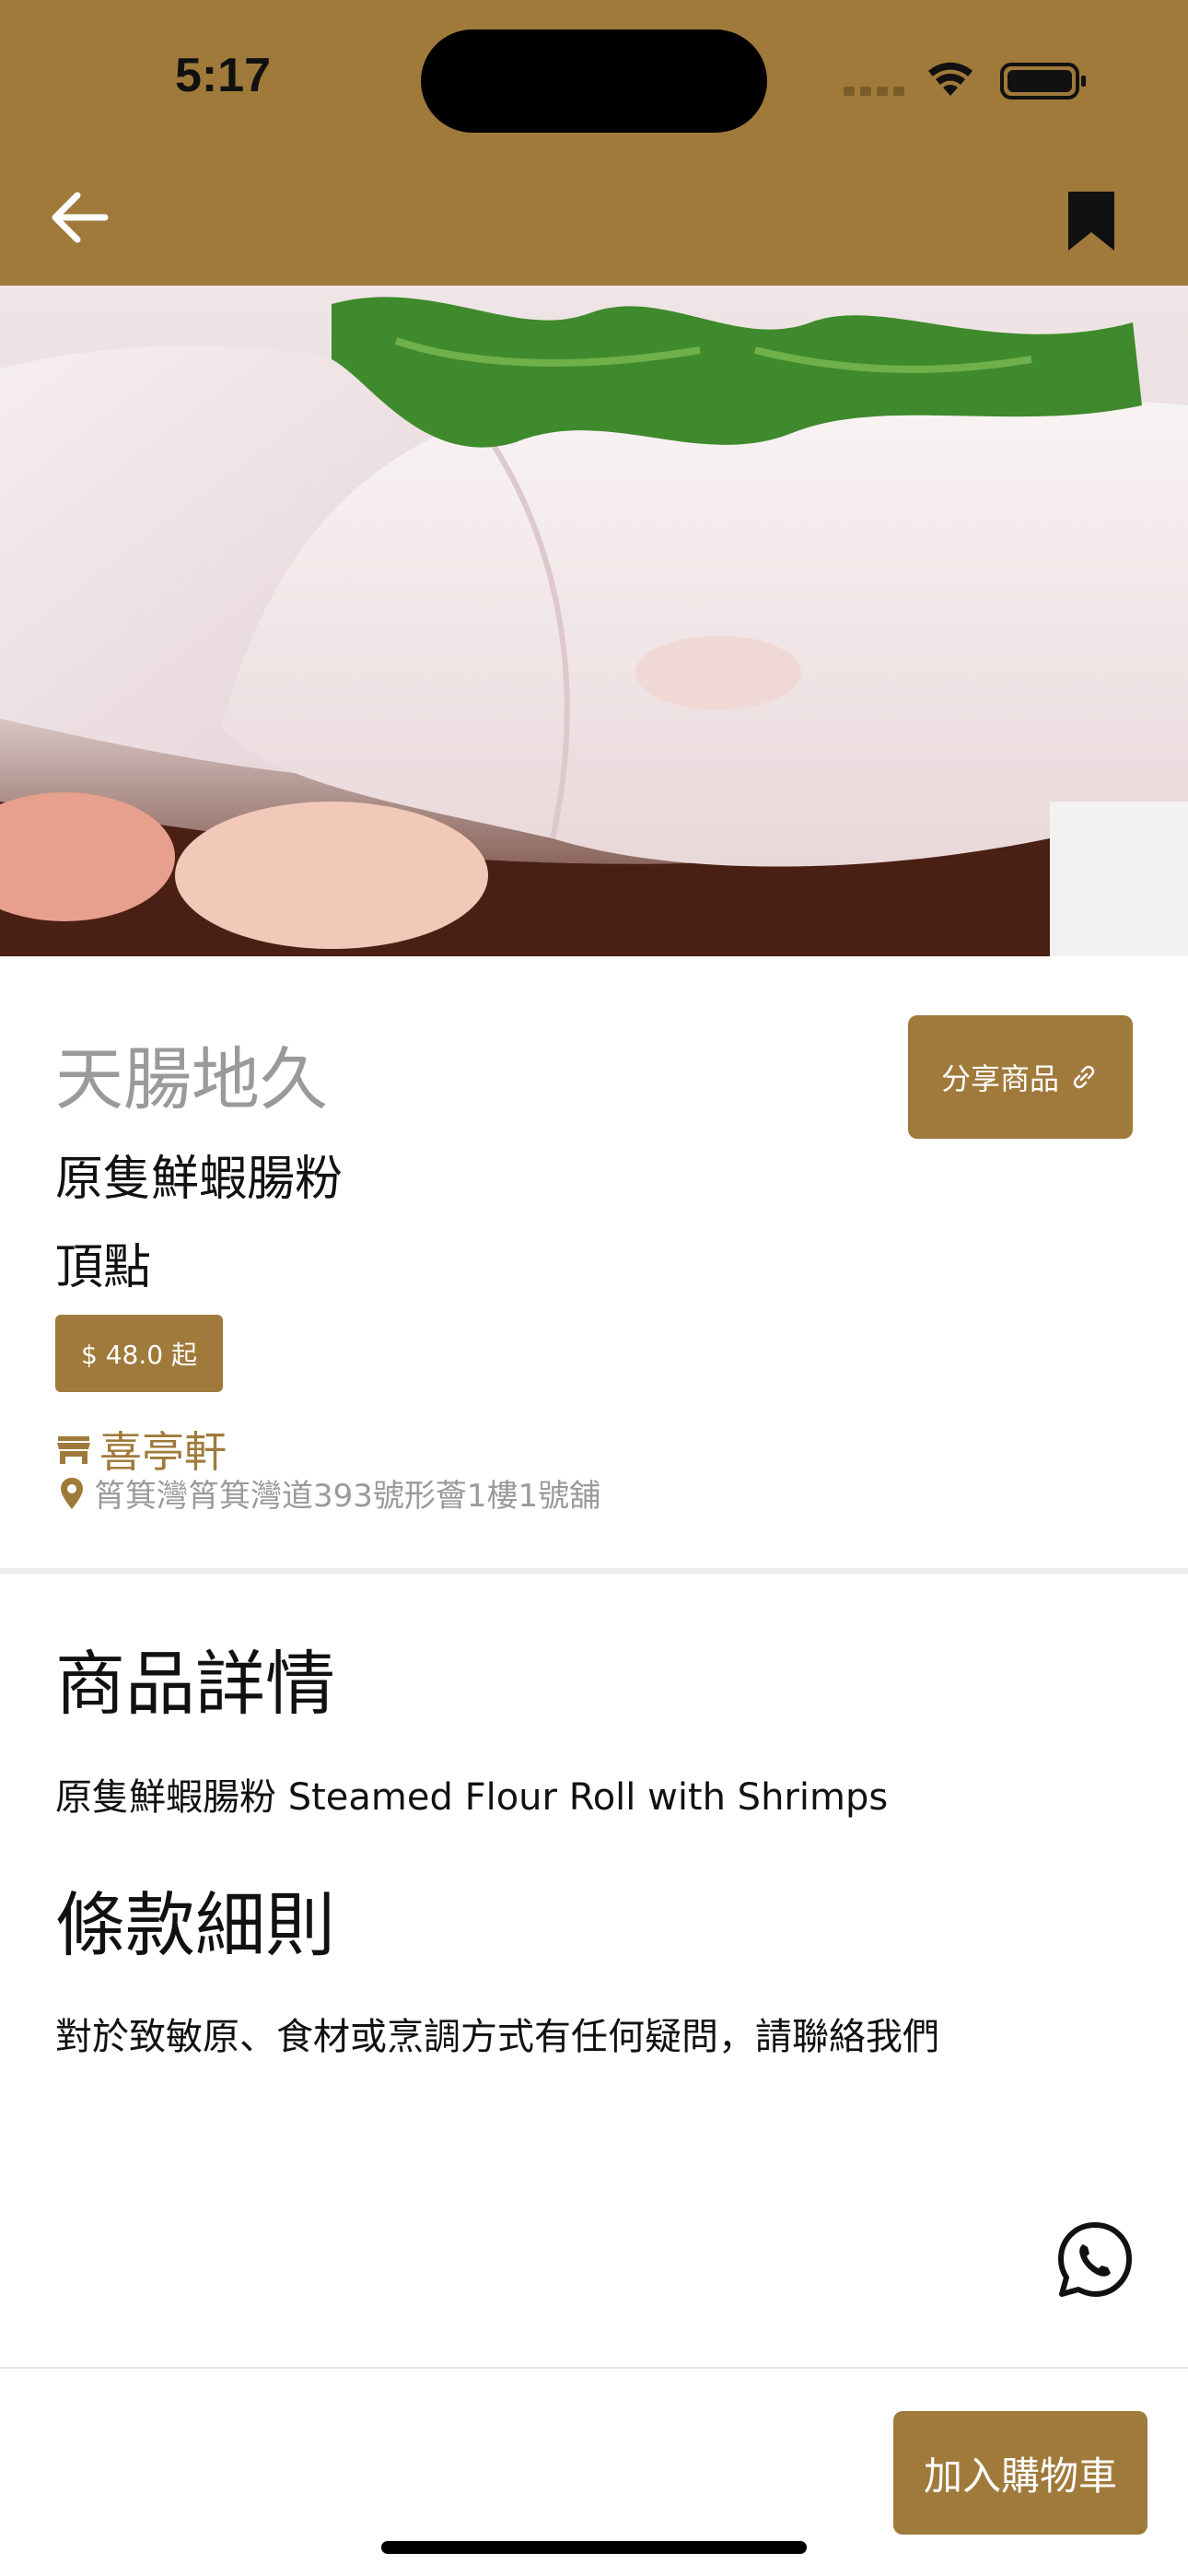 This screenshot has width=1188, height=2576. I want to click on address-row: 筲箕灣筲箕灣道393號形薈1樓1號舖, so click(329, 1493).